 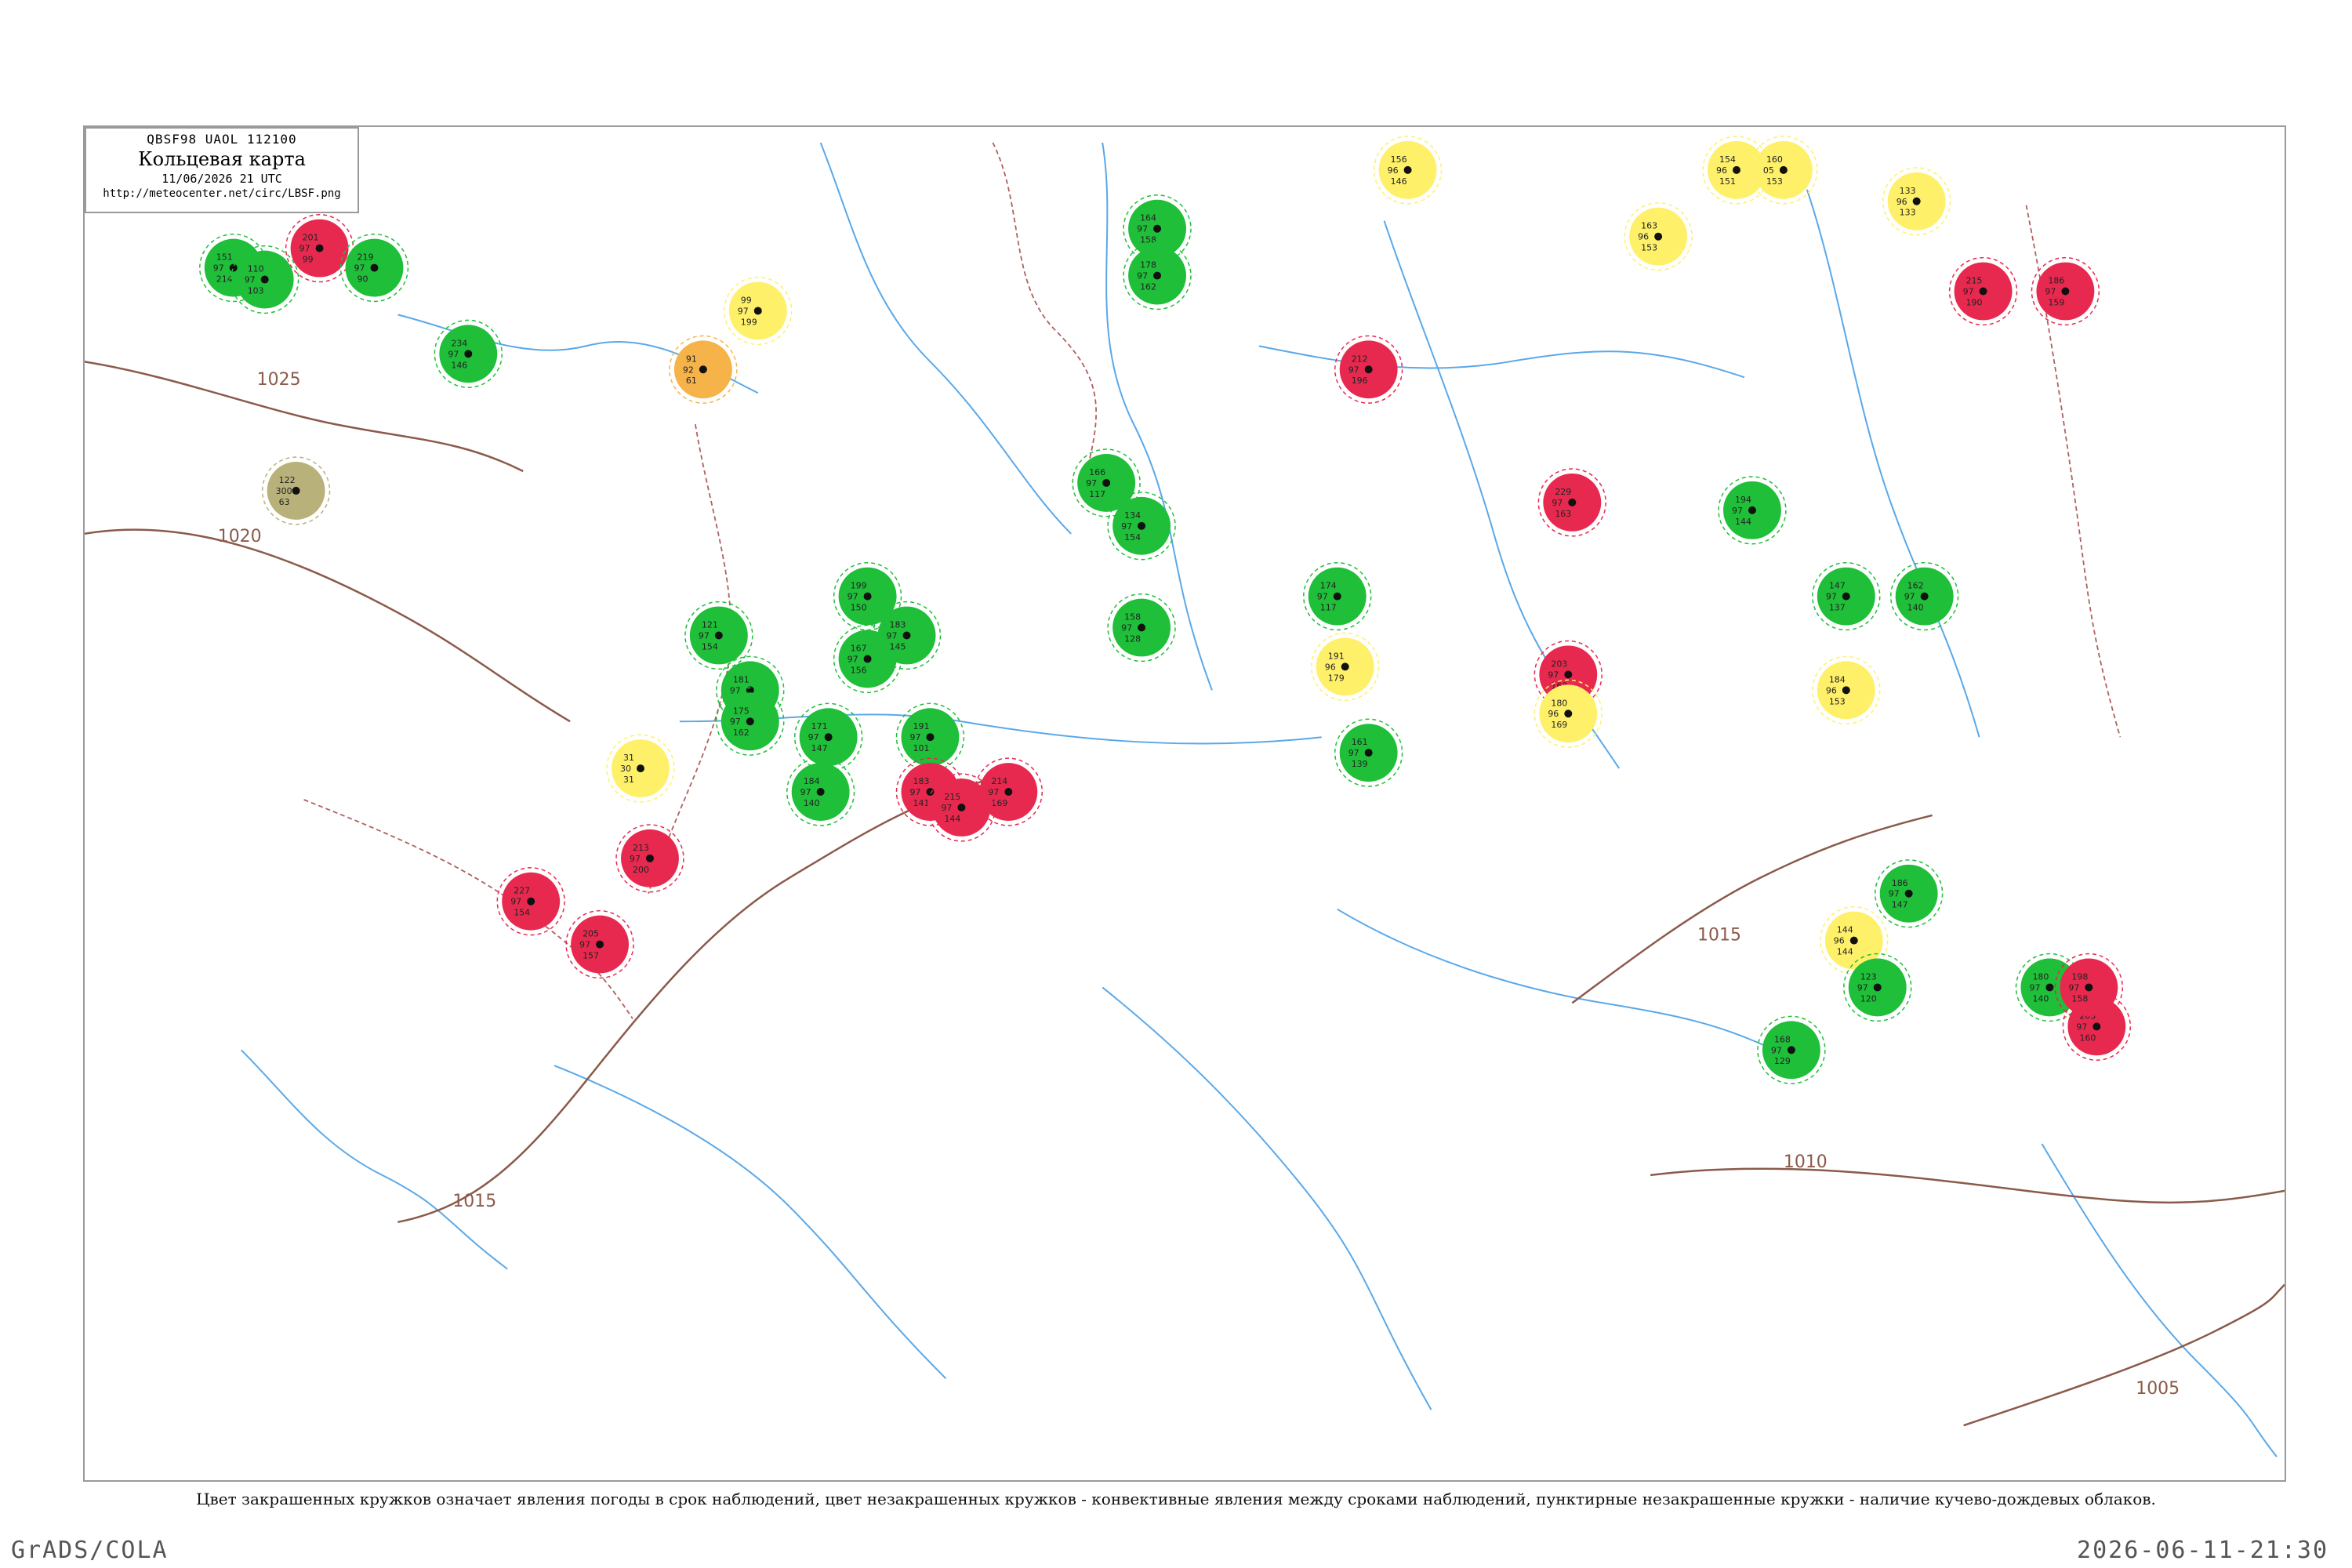 I want to click on station-marker-rain: 16897129, so click(x=1791, y=1049).